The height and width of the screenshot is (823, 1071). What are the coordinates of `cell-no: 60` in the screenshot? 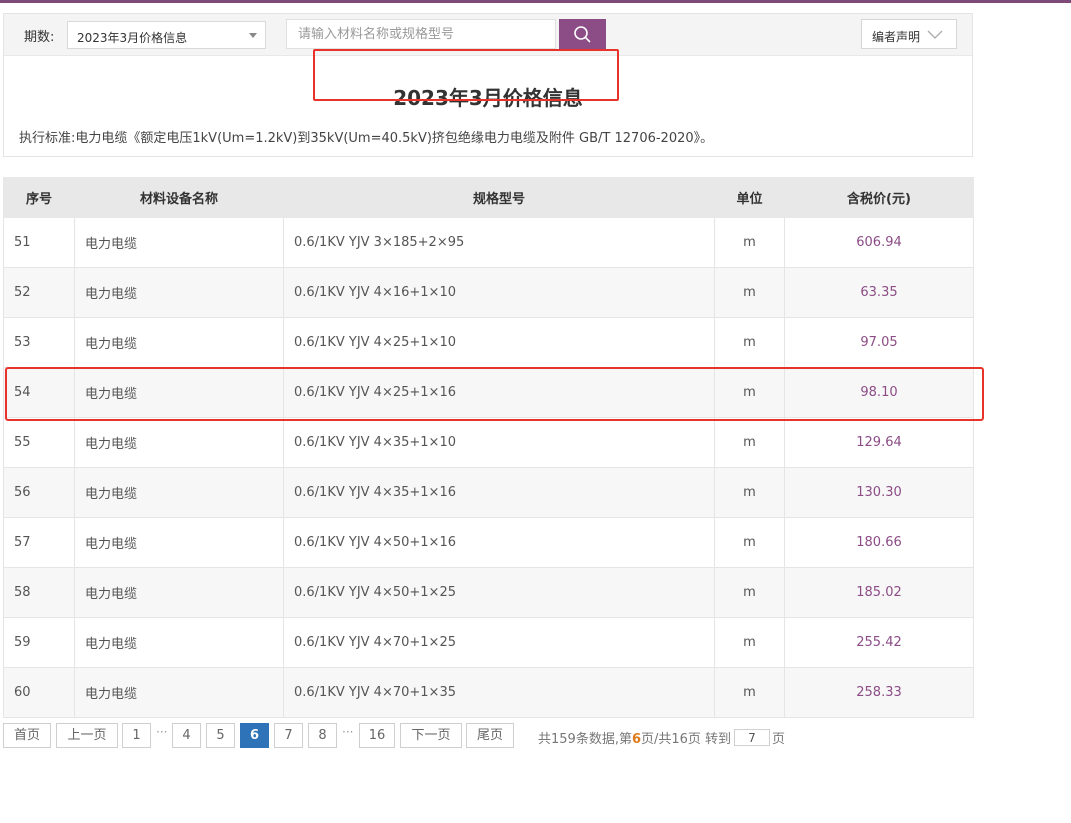 It's located at (39, 692).